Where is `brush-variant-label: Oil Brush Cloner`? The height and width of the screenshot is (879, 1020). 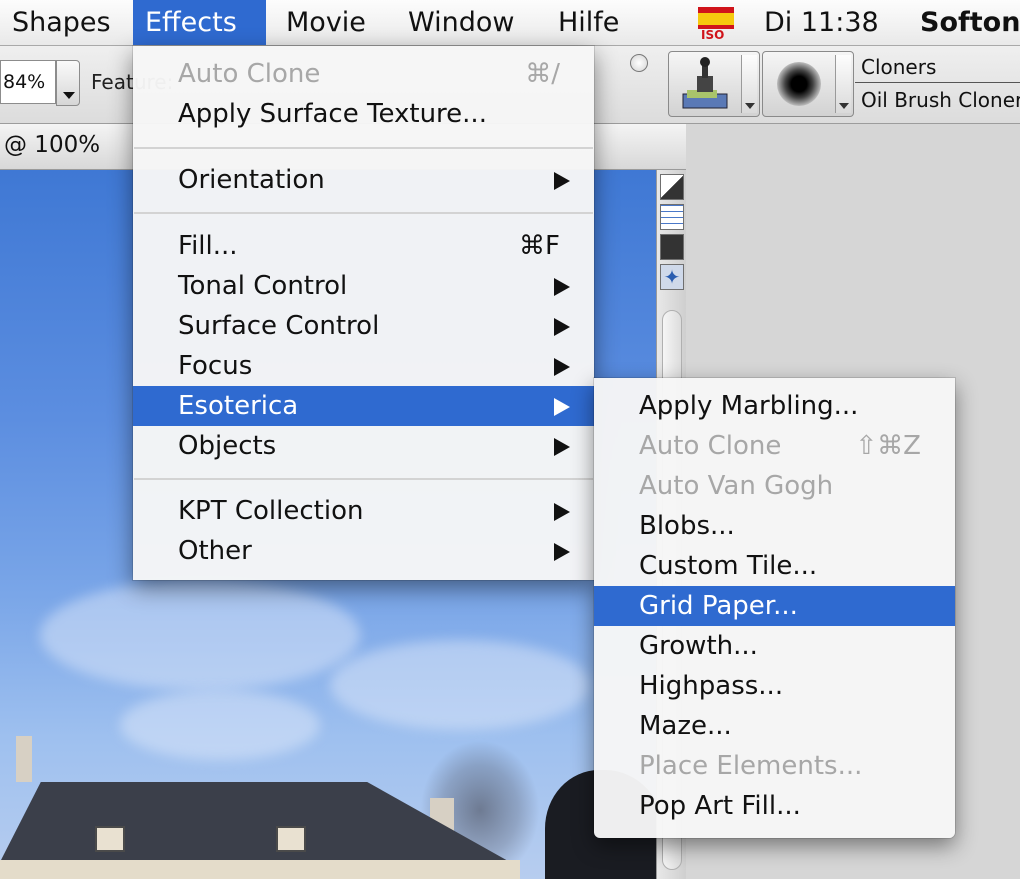 brush-variant-label: Oil Brush Cloner is located at coordinates (940, 100).